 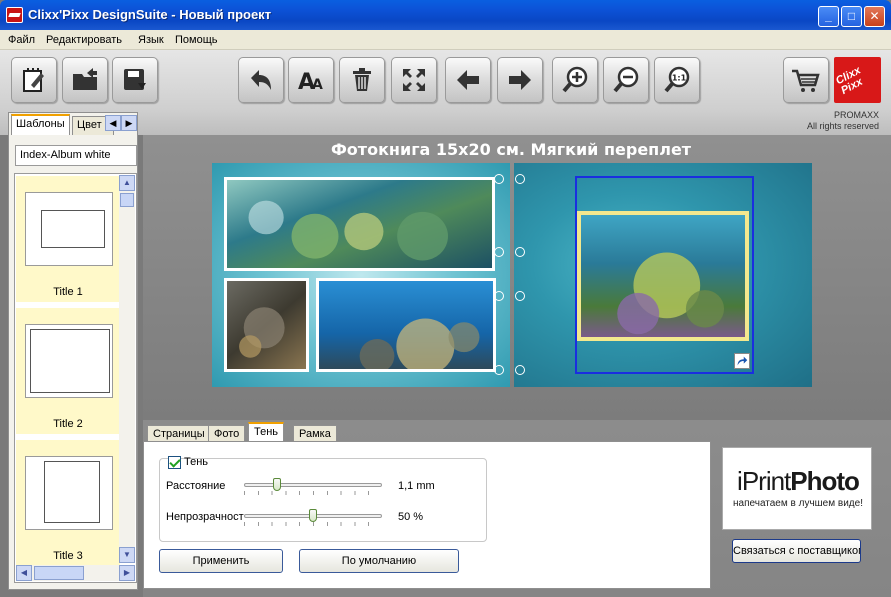 I want to click on template-list-vertical-scrollbar: ▲ ▼, so click(x=127, y=369).